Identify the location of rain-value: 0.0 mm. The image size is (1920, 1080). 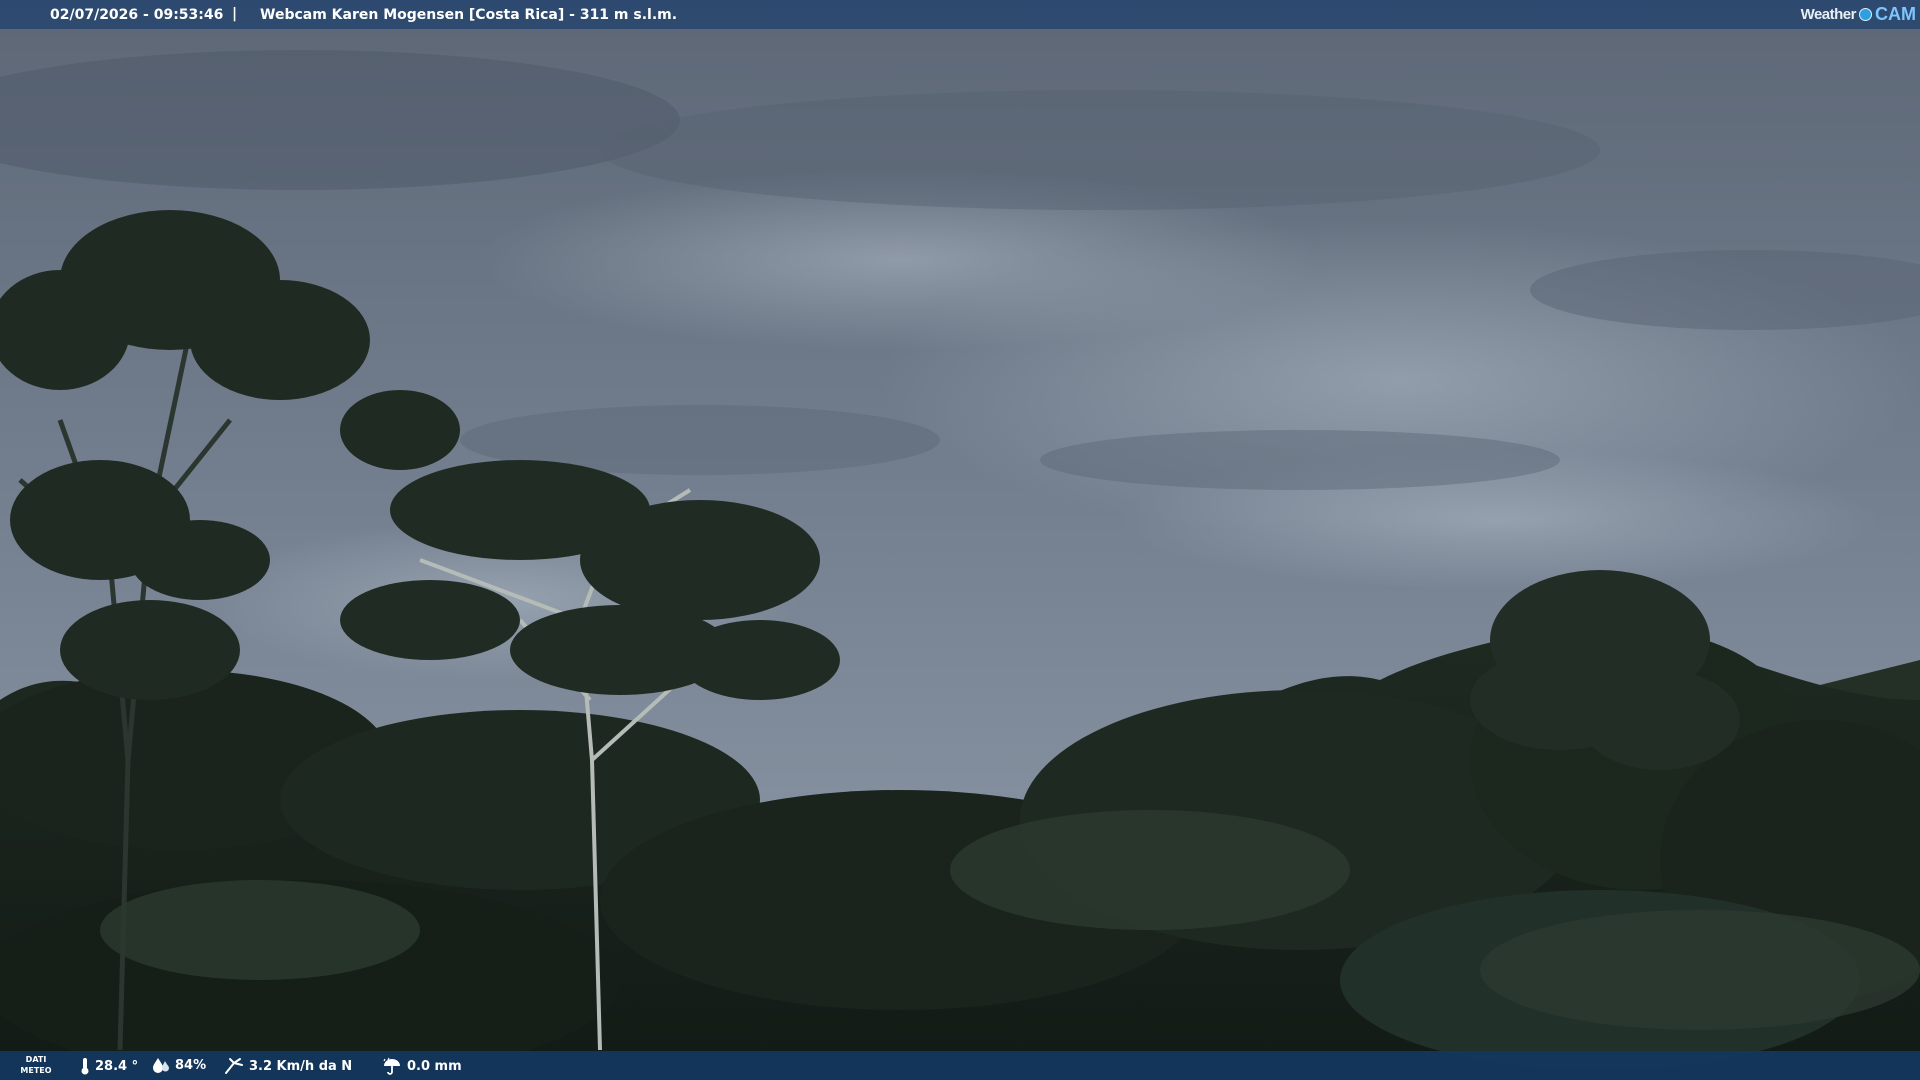
(434, 1066).